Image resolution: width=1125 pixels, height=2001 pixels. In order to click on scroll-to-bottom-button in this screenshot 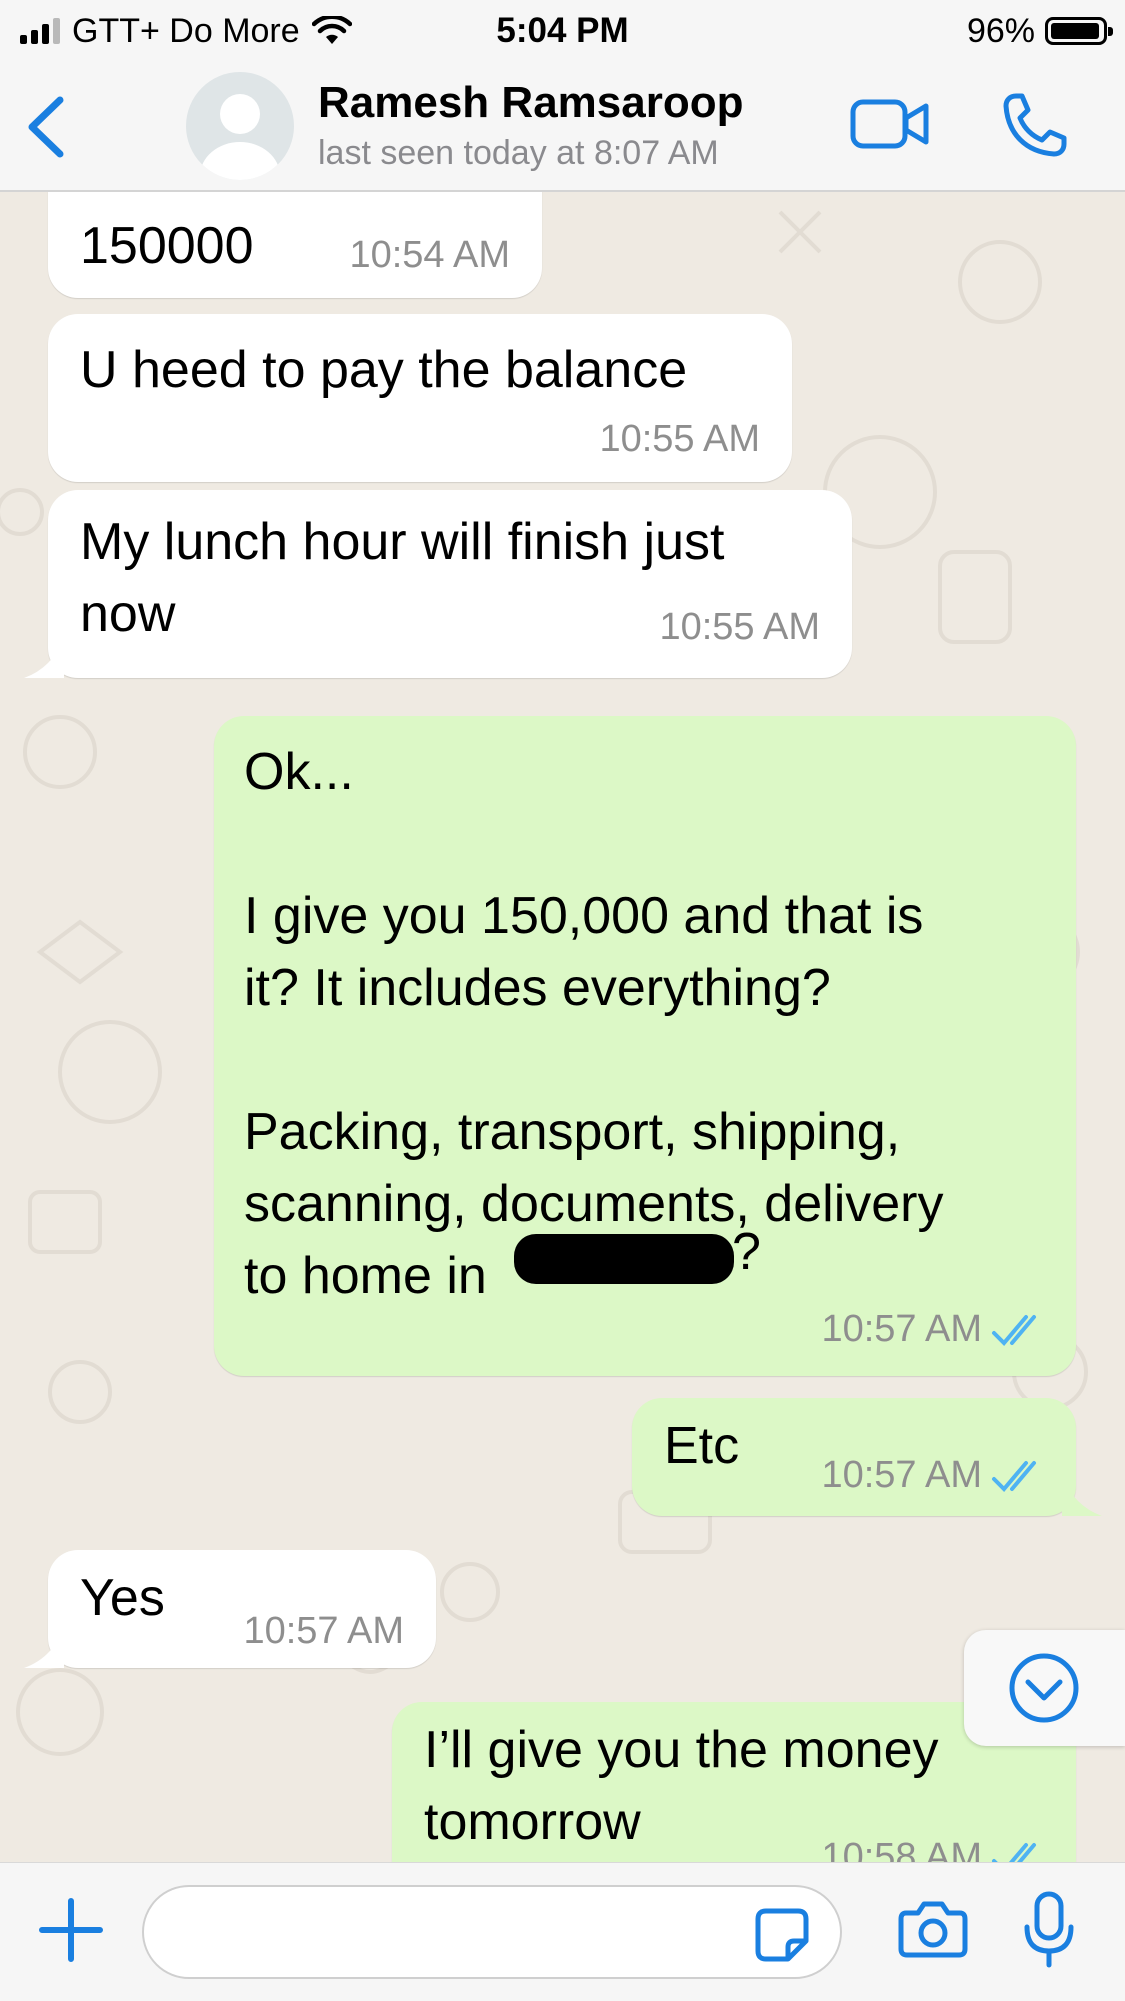, I will do `click(1044, 1688)`.